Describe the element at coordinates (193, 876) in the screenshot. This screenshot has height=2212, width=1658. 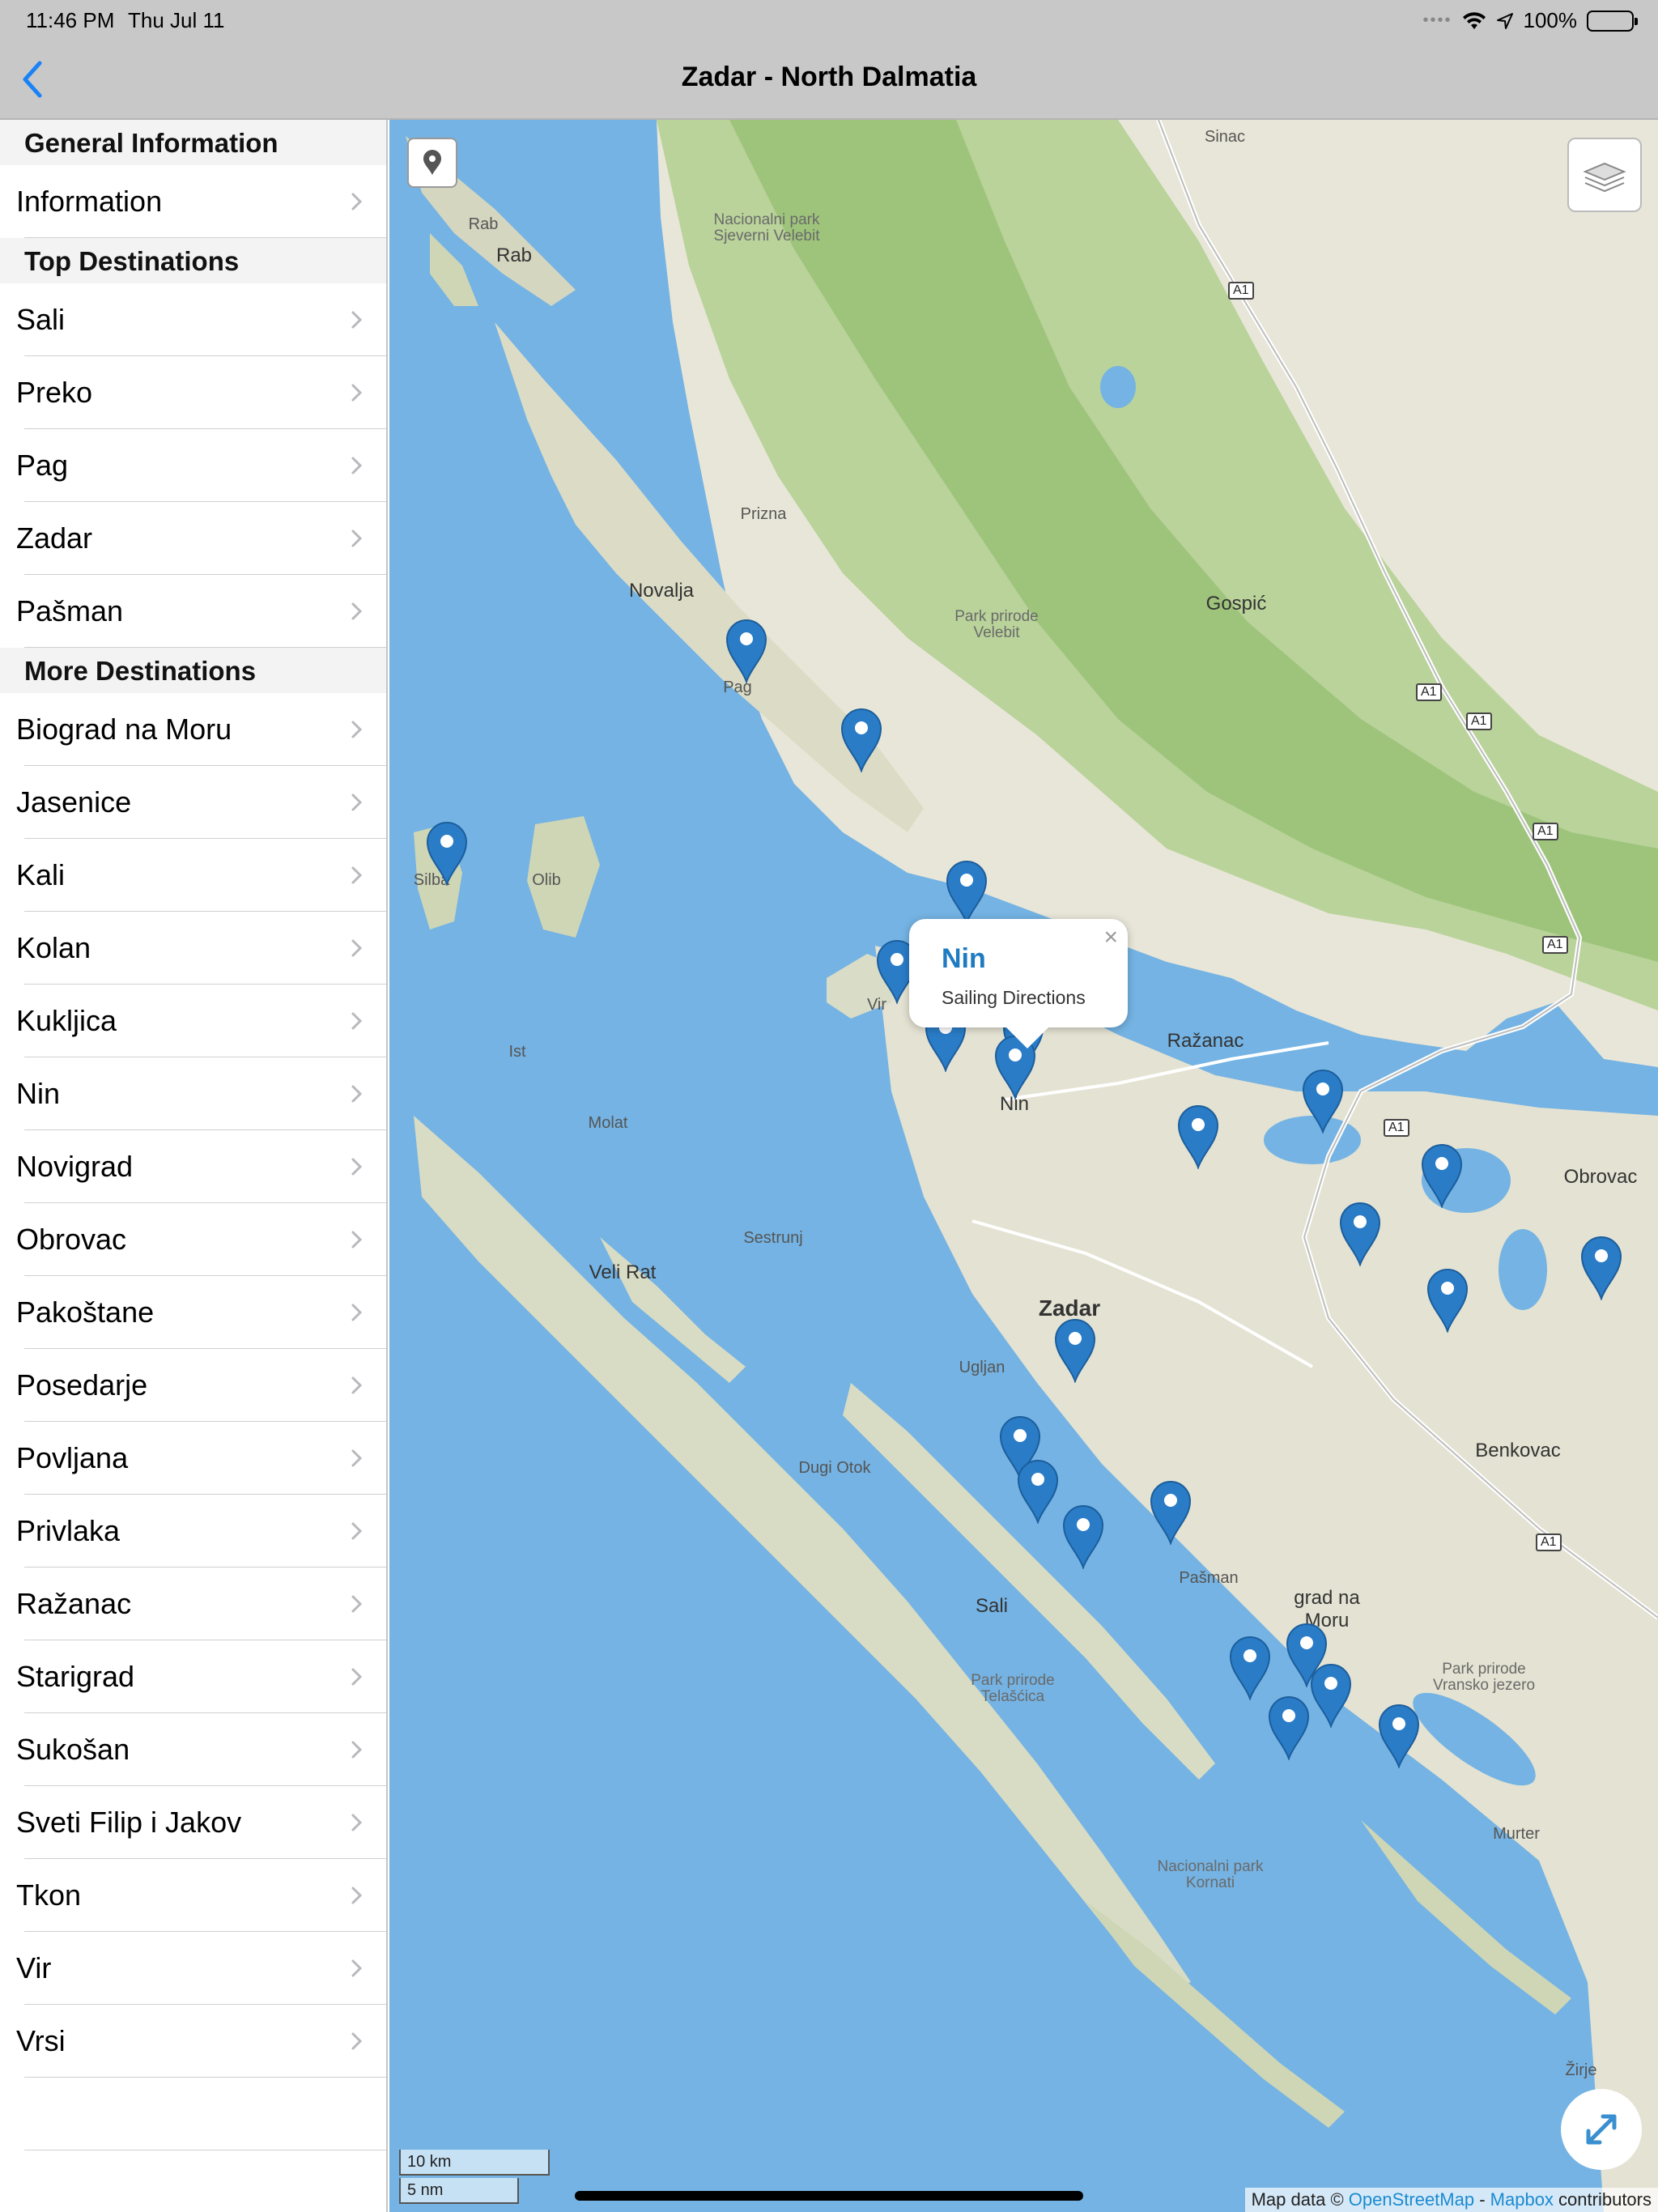
I see `list-item: Kali` at that location.